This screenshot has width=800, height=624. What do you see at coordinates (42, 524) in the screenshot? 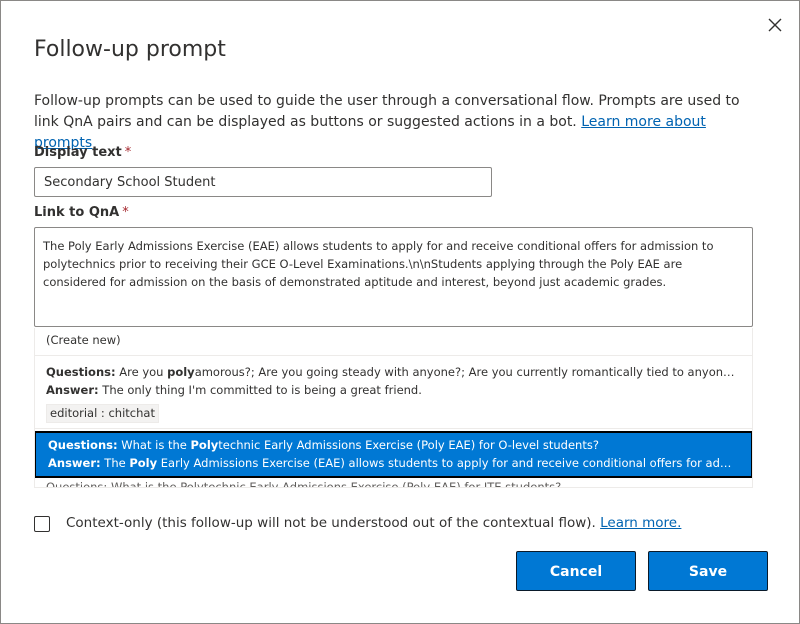
I see `context-only-checkbox` at bounding box center [42, 524].